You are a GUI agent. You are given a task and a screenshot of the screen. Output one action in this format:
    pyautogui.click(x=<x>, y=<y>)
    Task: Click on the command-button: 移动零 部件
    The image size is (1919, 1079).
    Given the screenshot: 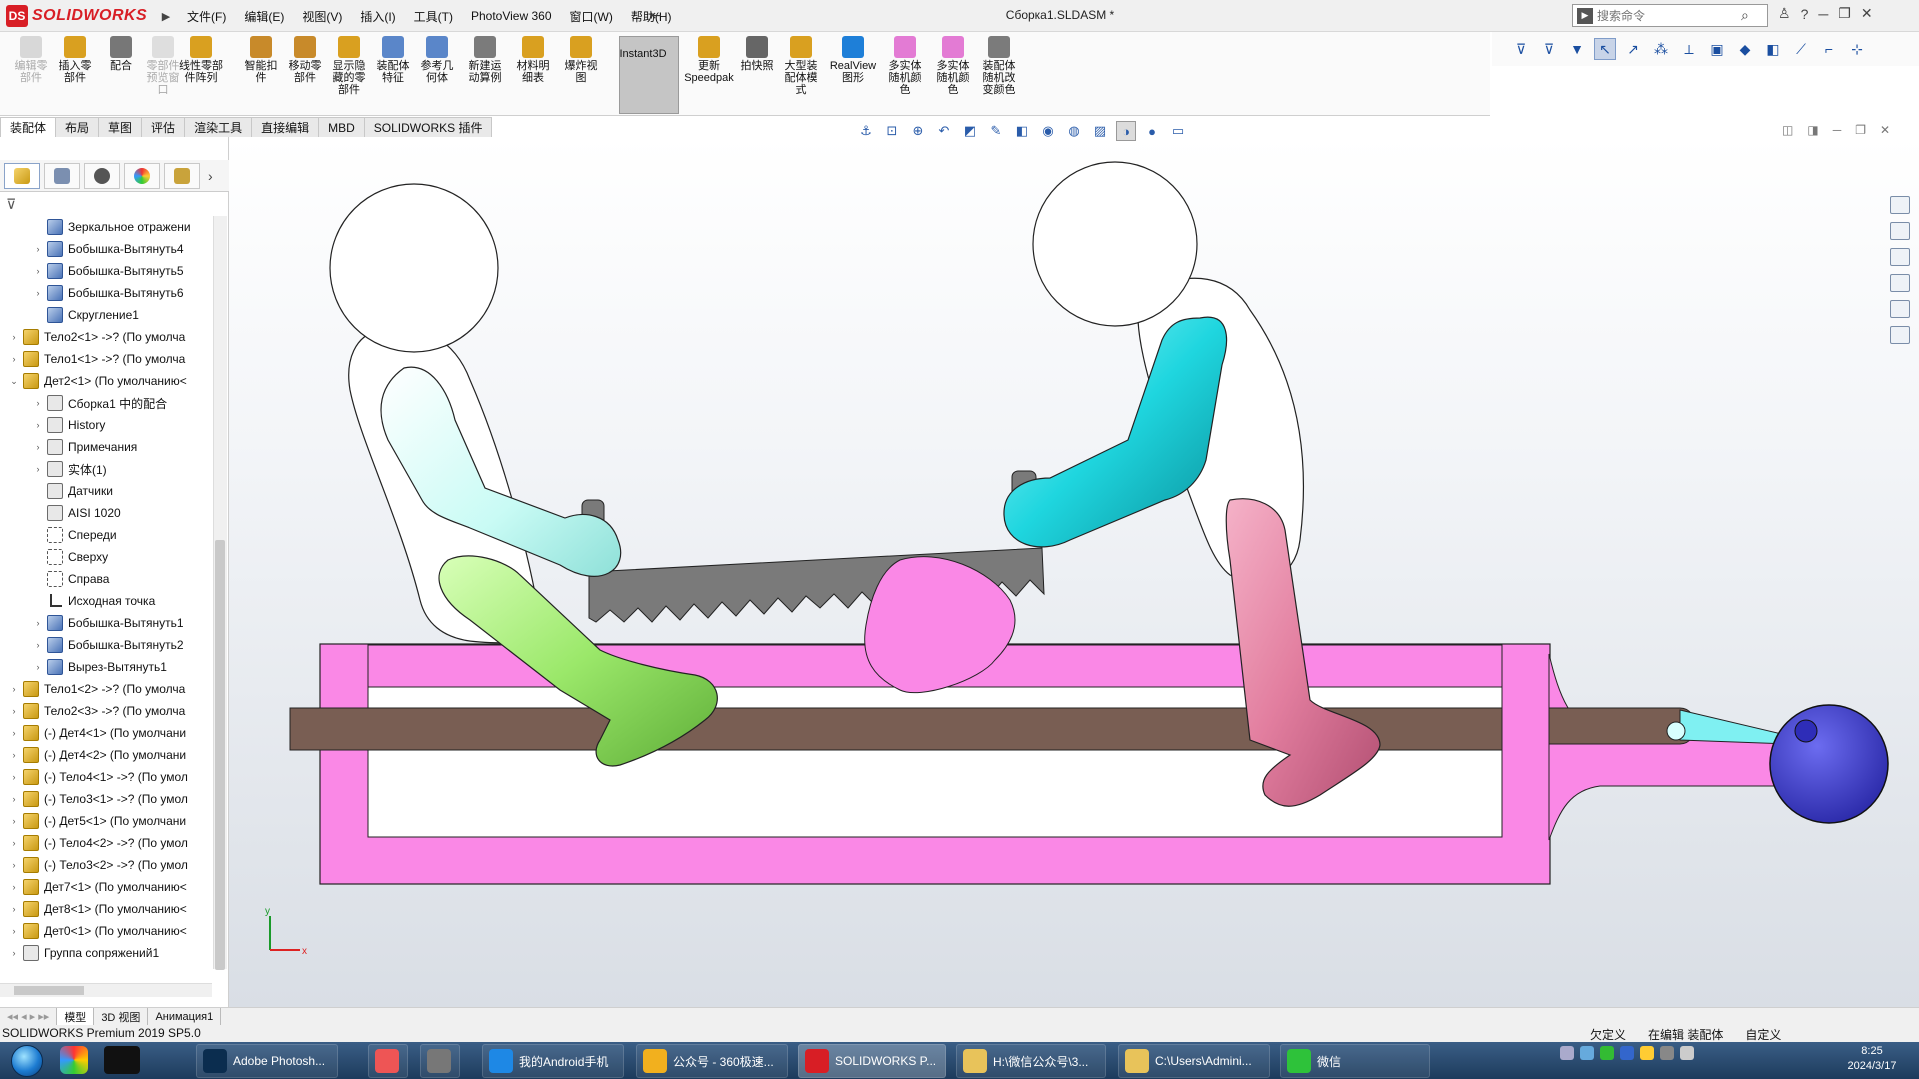 What is the action you would take?
    pyautogui.click(x=305, y=60)
    